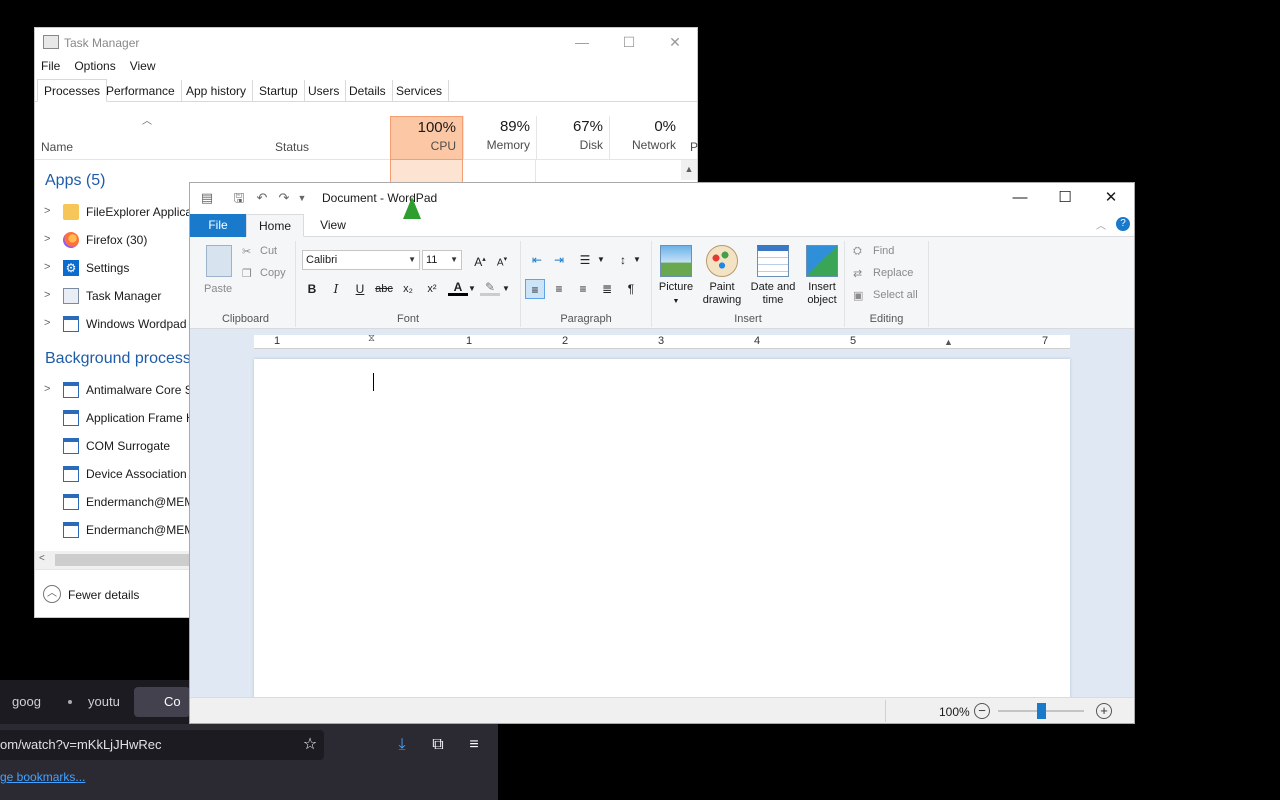 The width and height of the screenshot is (1280, 800). I want to click on scroll-up-button: ▲, so click(689, 170).